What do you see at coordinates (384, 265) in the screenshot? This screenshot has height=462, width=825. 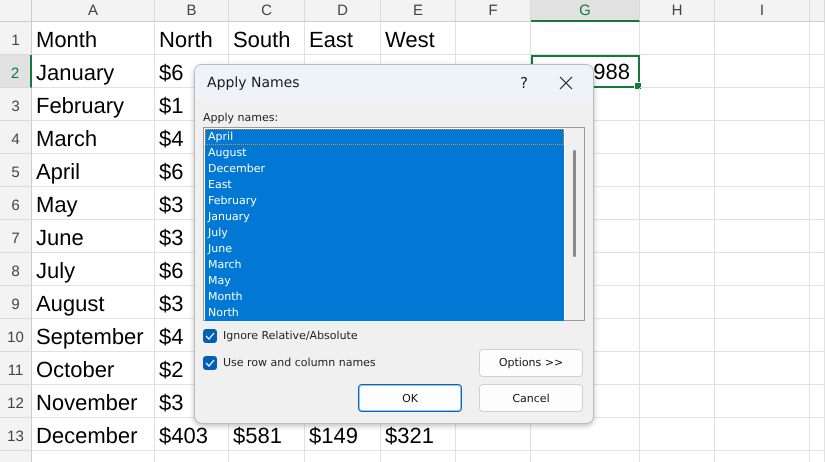 I see `list-item: March` at bounding box center [384, 265].